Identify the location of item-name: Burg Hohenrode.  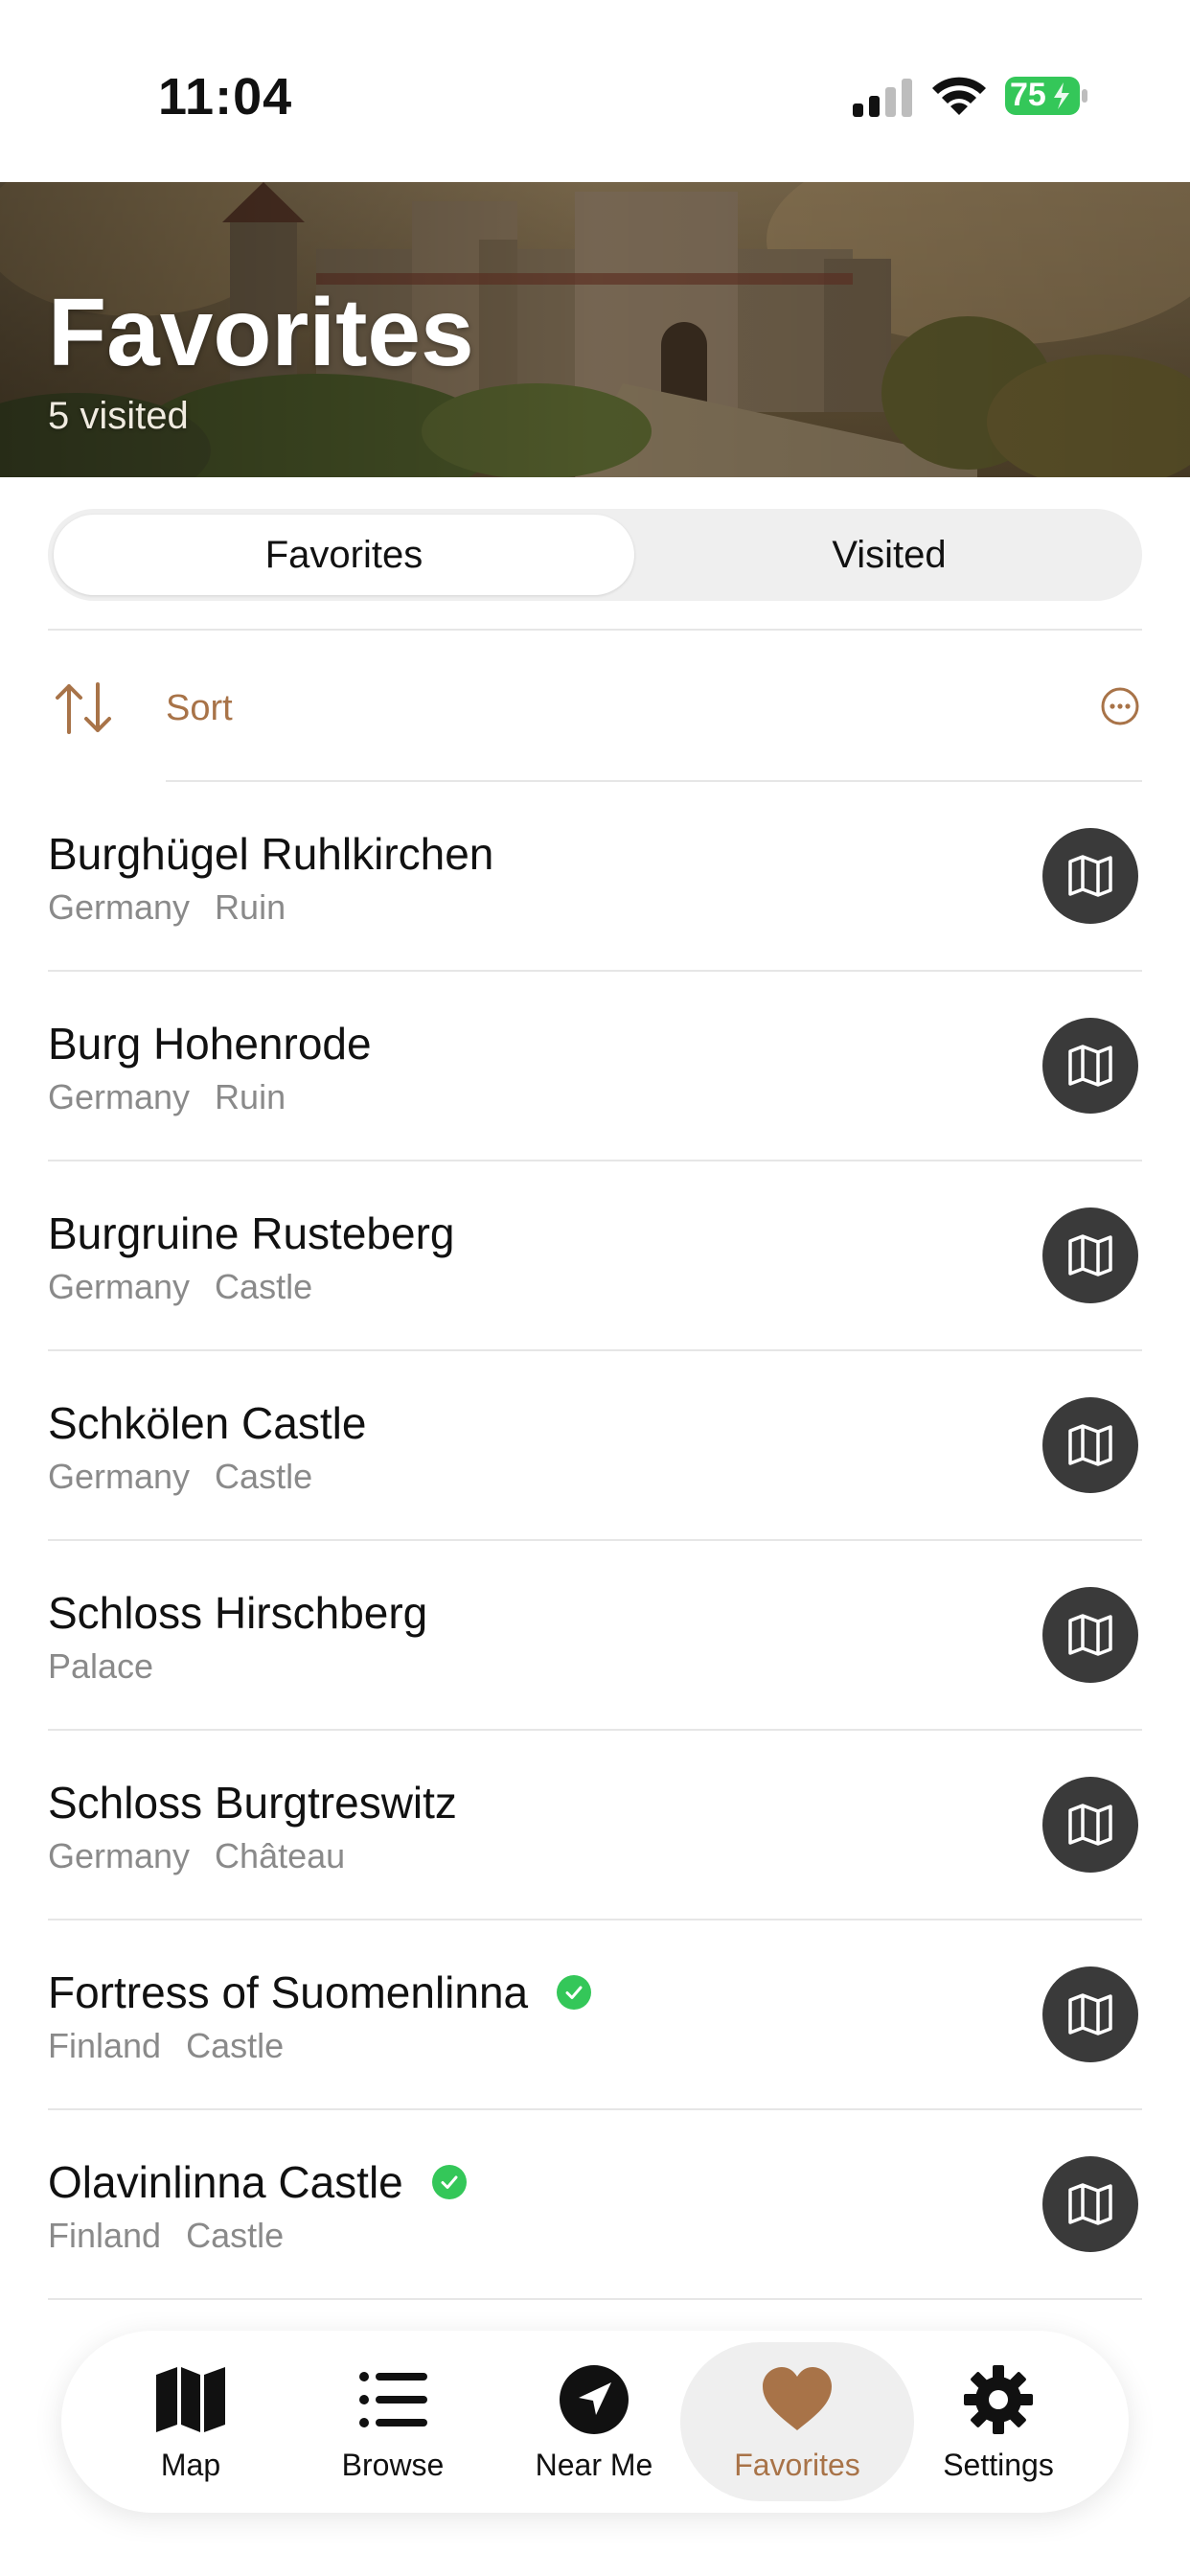
(210, 1044).